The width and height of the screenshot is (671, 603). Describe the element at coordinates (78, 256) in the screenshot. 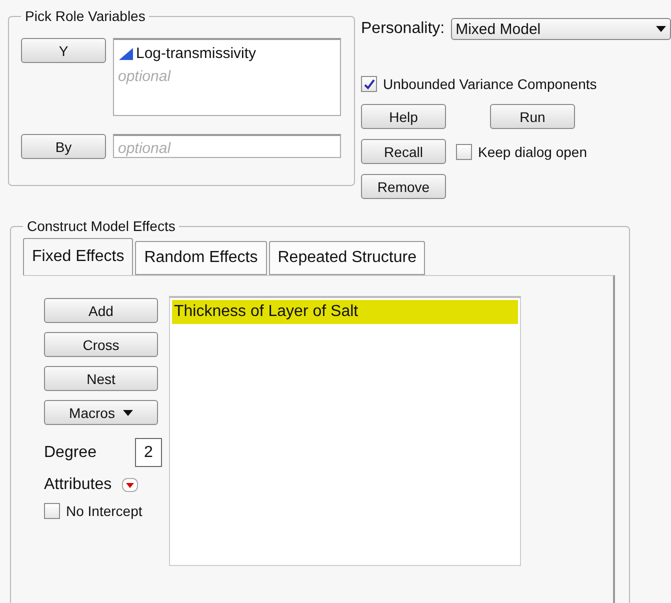

I see `tab: Fixed Effects` at that location.